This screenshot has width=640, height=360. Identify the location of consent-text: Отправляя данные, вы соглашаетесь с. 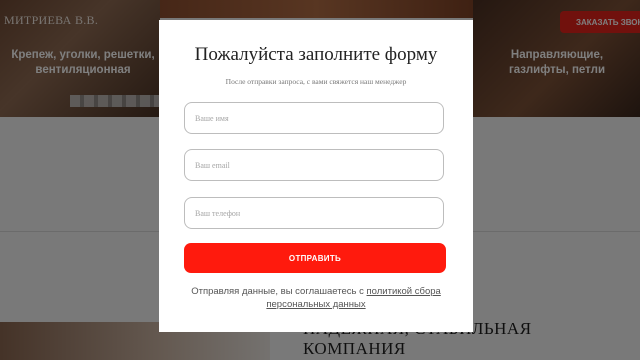
(279, 291).